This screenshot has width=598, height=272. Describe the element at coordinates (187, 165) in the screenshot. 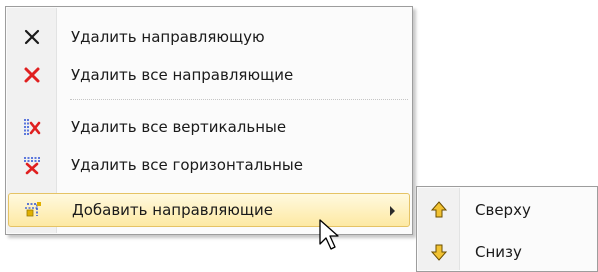

I see `menu-item-label: Удалить все горизонтальные` at that location.